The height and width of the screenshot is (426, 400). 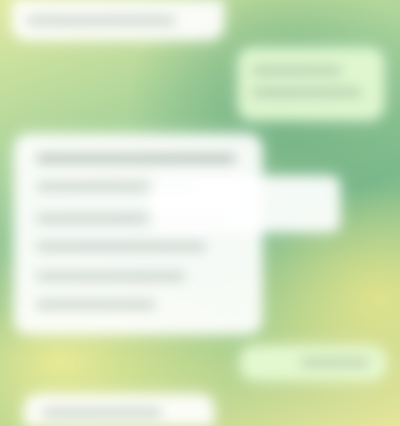 What do you see at coordinates (245, 204) in the screenshot?
I see `message-bubble-incoming-extension` at bounding box center [245, 204].